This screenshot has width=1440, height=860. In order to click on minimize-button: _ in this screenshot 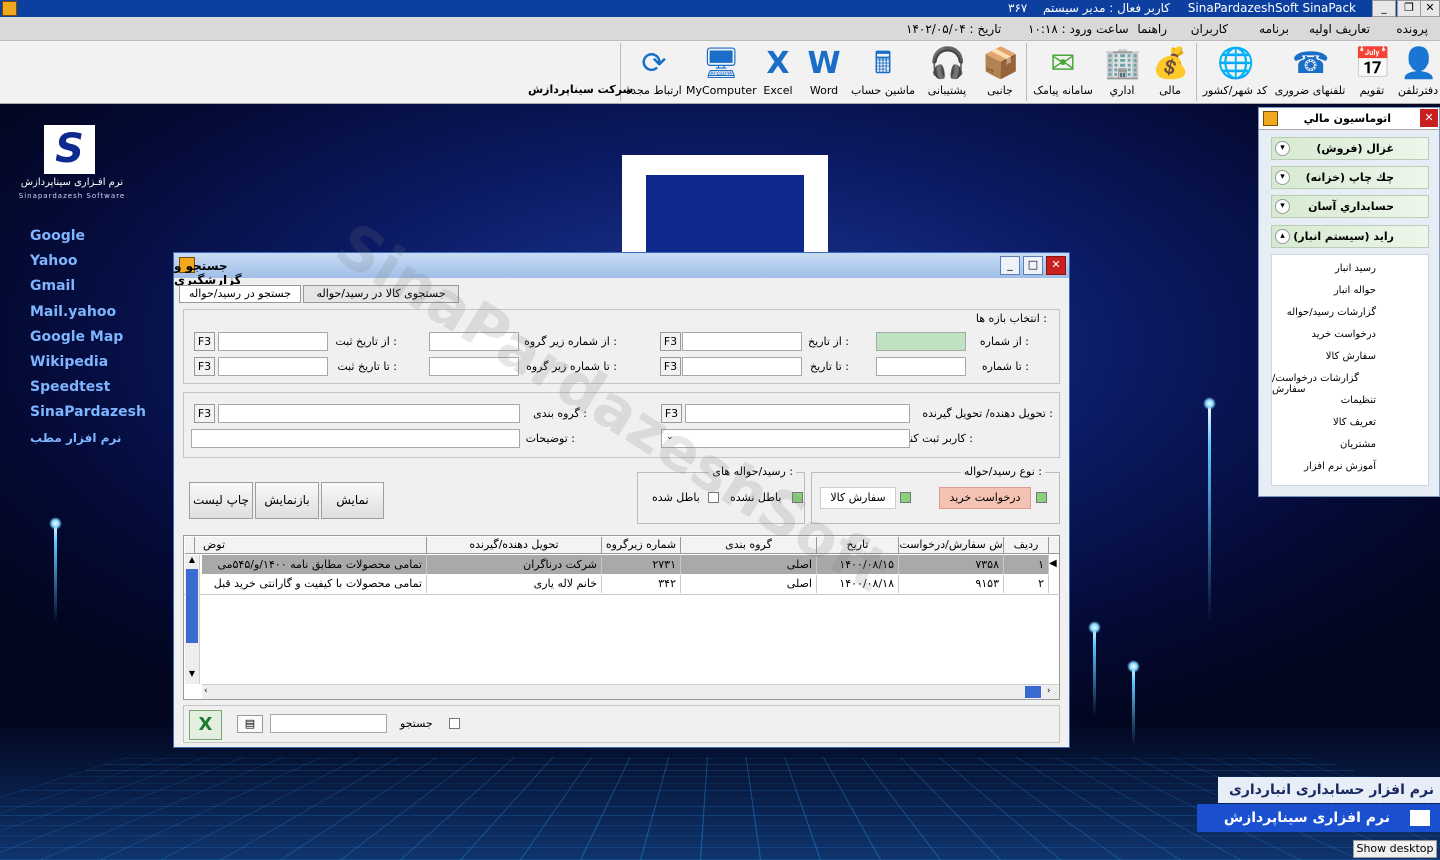, I will do `click(1384, 8)`.